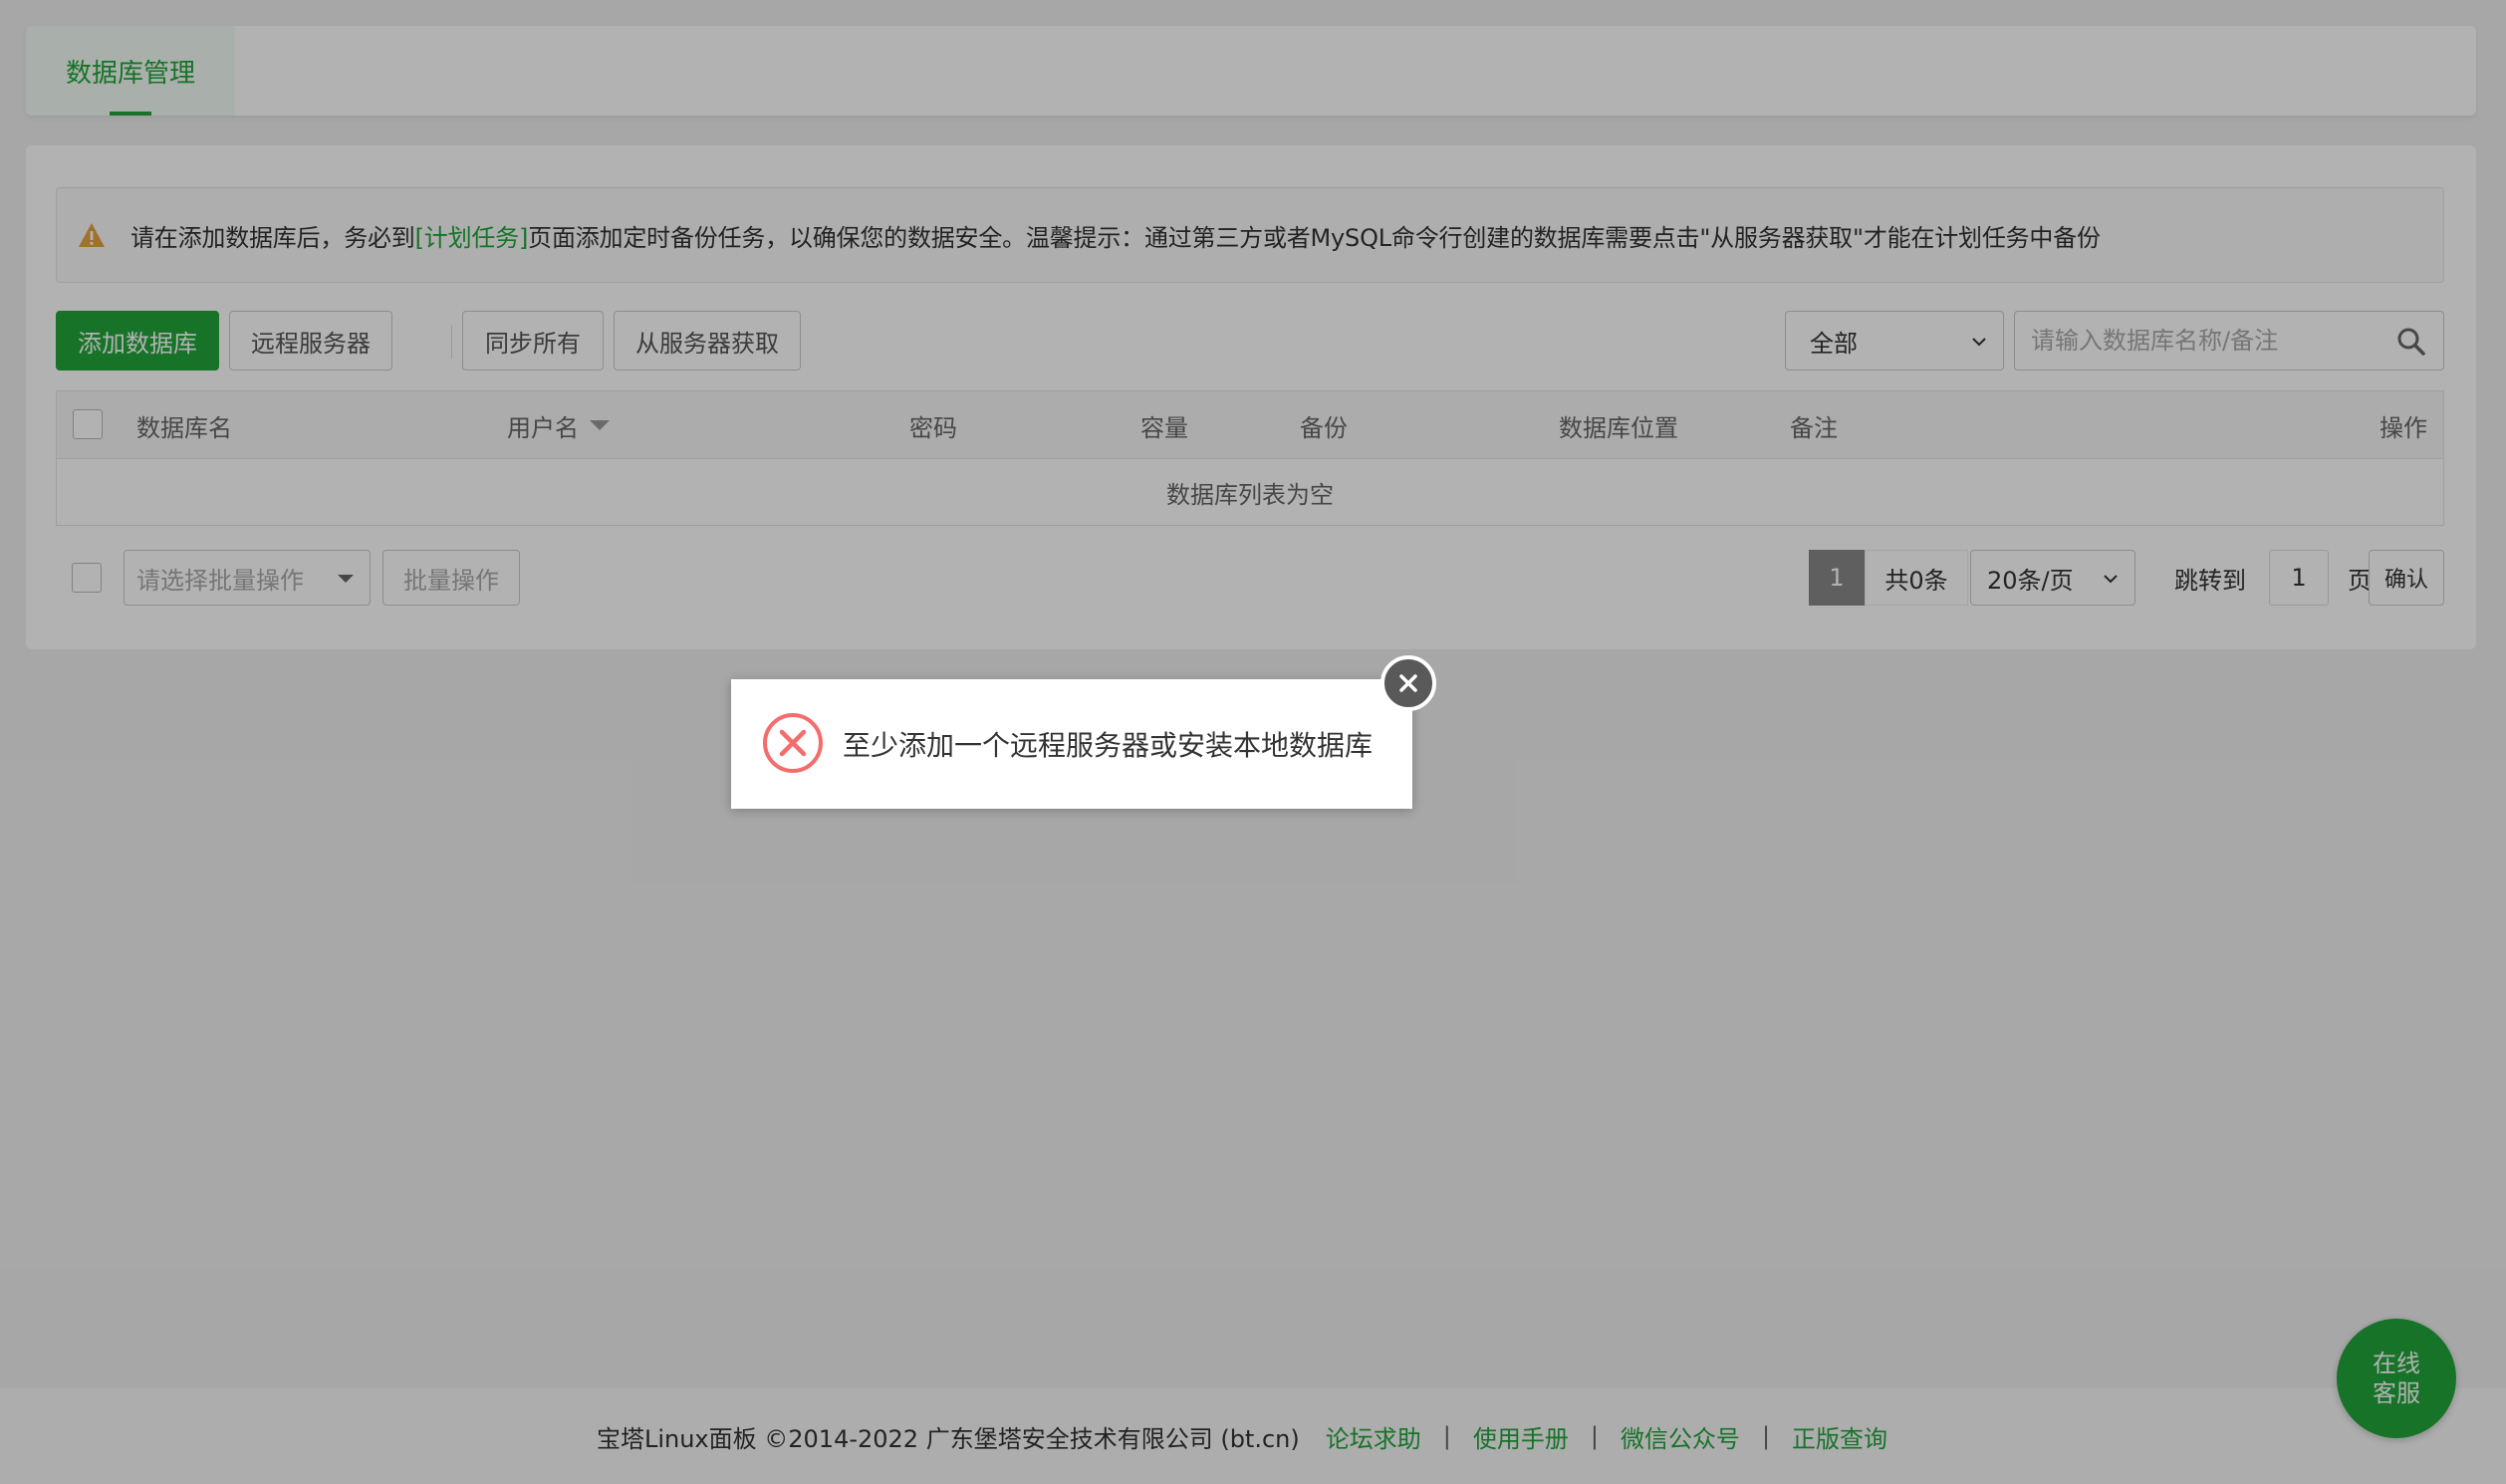  What do you see at coordinates (793, 743) in the screenshot?
I see `error-icon` at bounding box center [793, 743].